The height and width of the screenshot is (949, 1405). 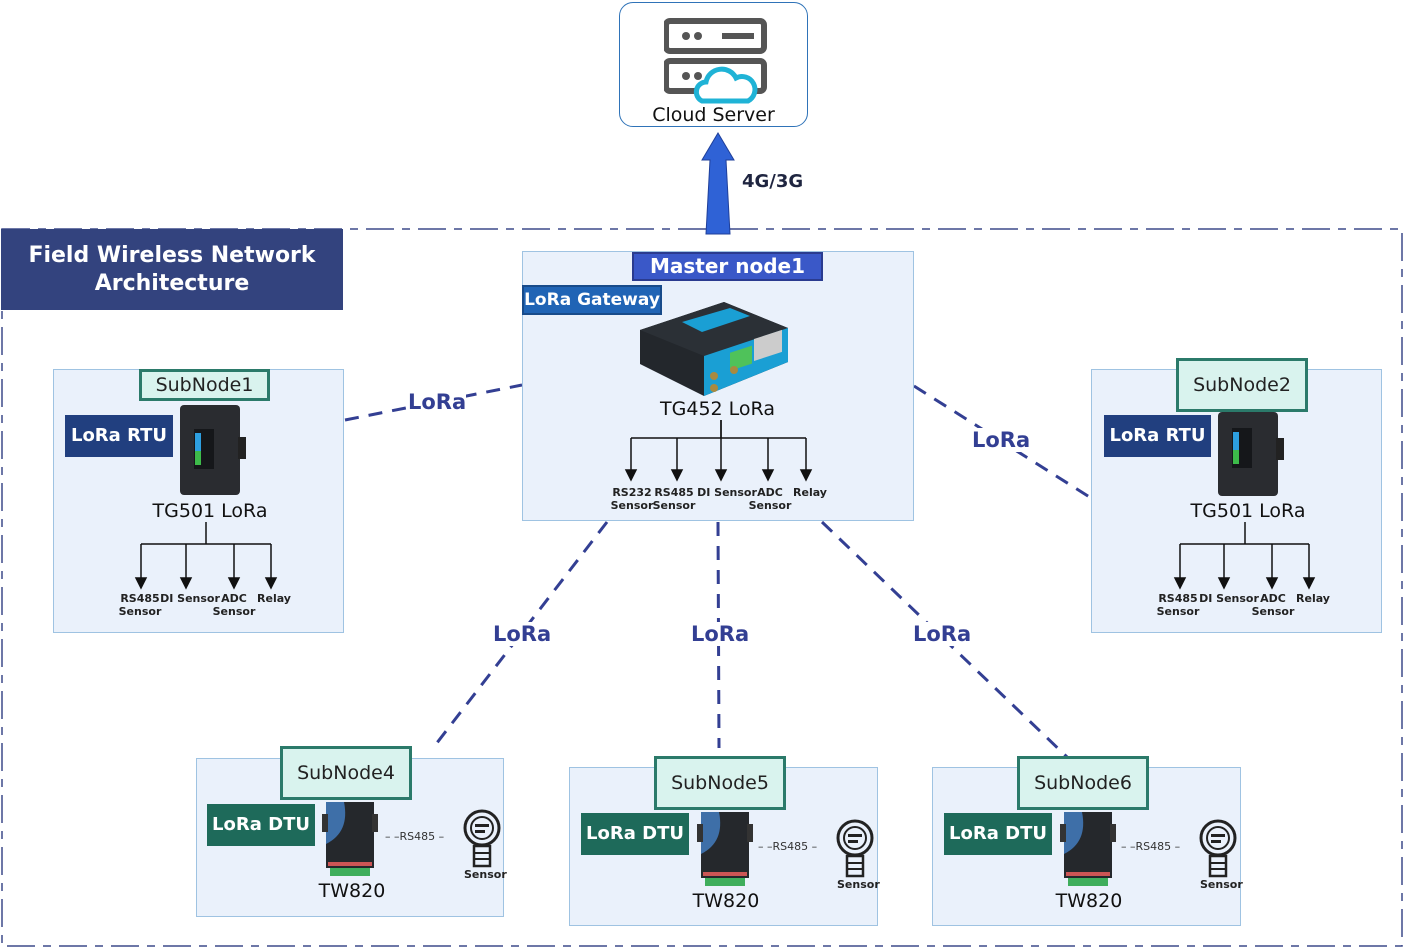 What do you see at coordinates (172, 283) in the screenshot?
I see `title-line-2: Architecture` at bounding box center [172, 283].